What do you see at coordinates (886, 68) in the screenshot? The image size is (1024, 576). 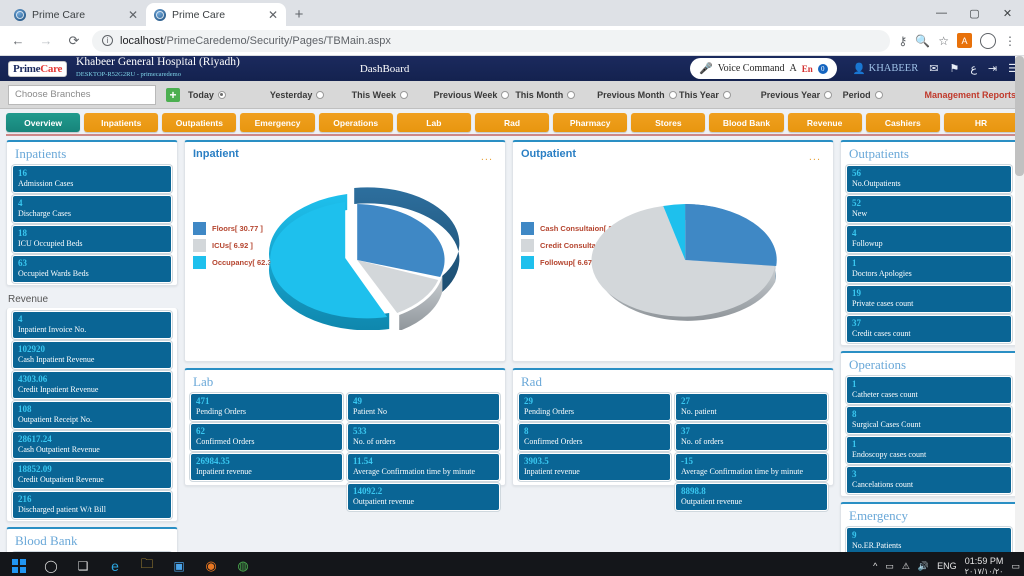 I see `user-menu: 👤 KHABEER` at bounding box center [886, 68].